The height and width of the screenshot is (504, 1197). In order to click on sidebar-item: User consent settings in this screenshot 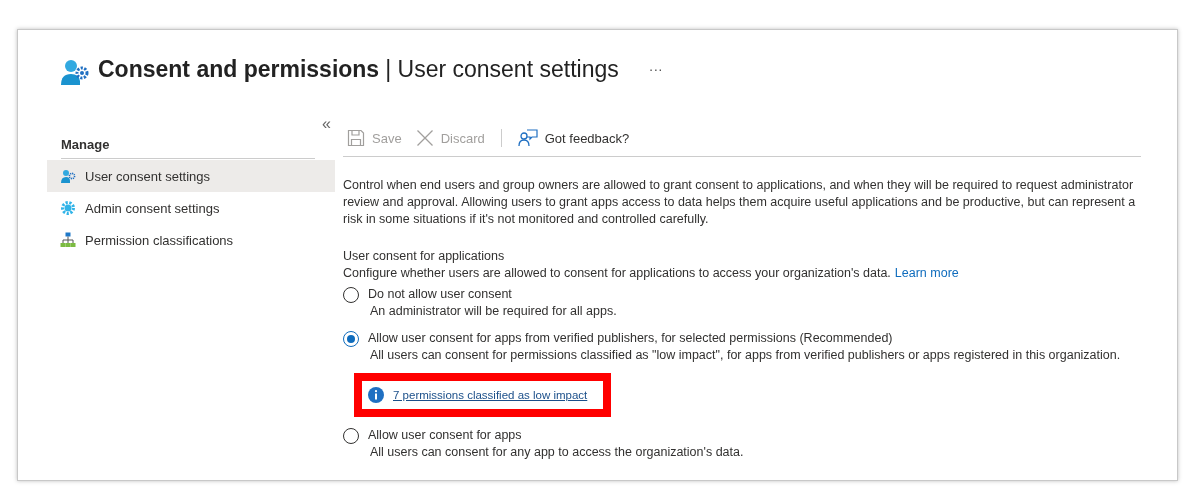, I will do `click(191, 176)`.